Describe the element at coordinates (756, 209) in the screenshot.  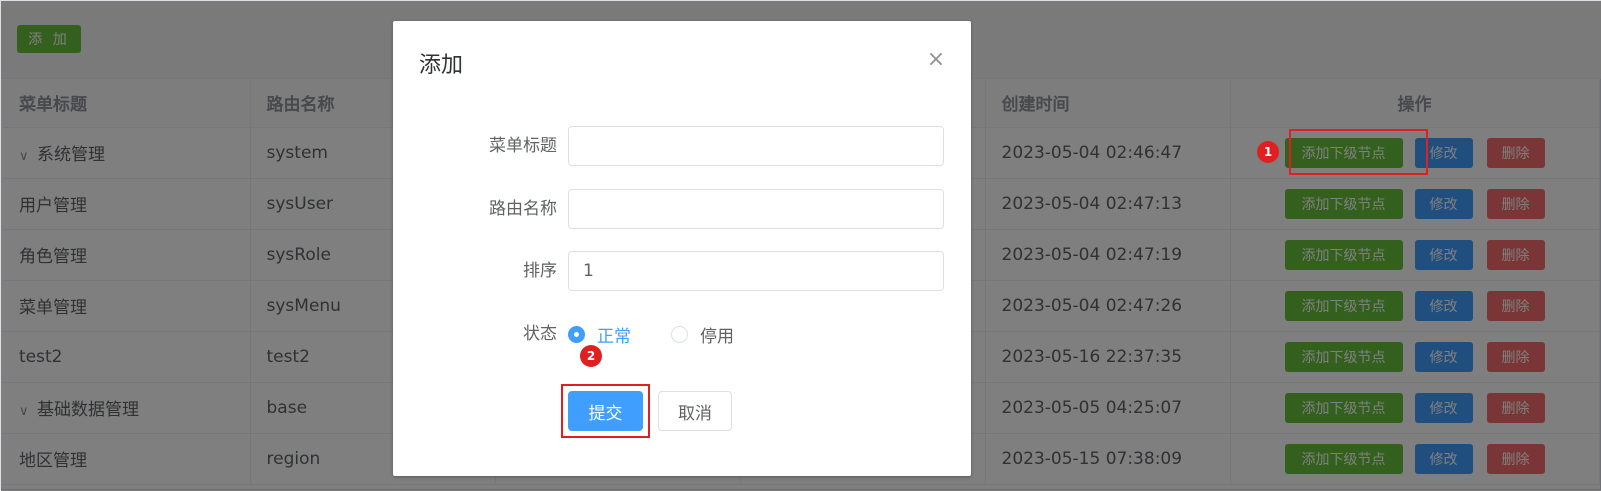
I see `route-input` at that location.